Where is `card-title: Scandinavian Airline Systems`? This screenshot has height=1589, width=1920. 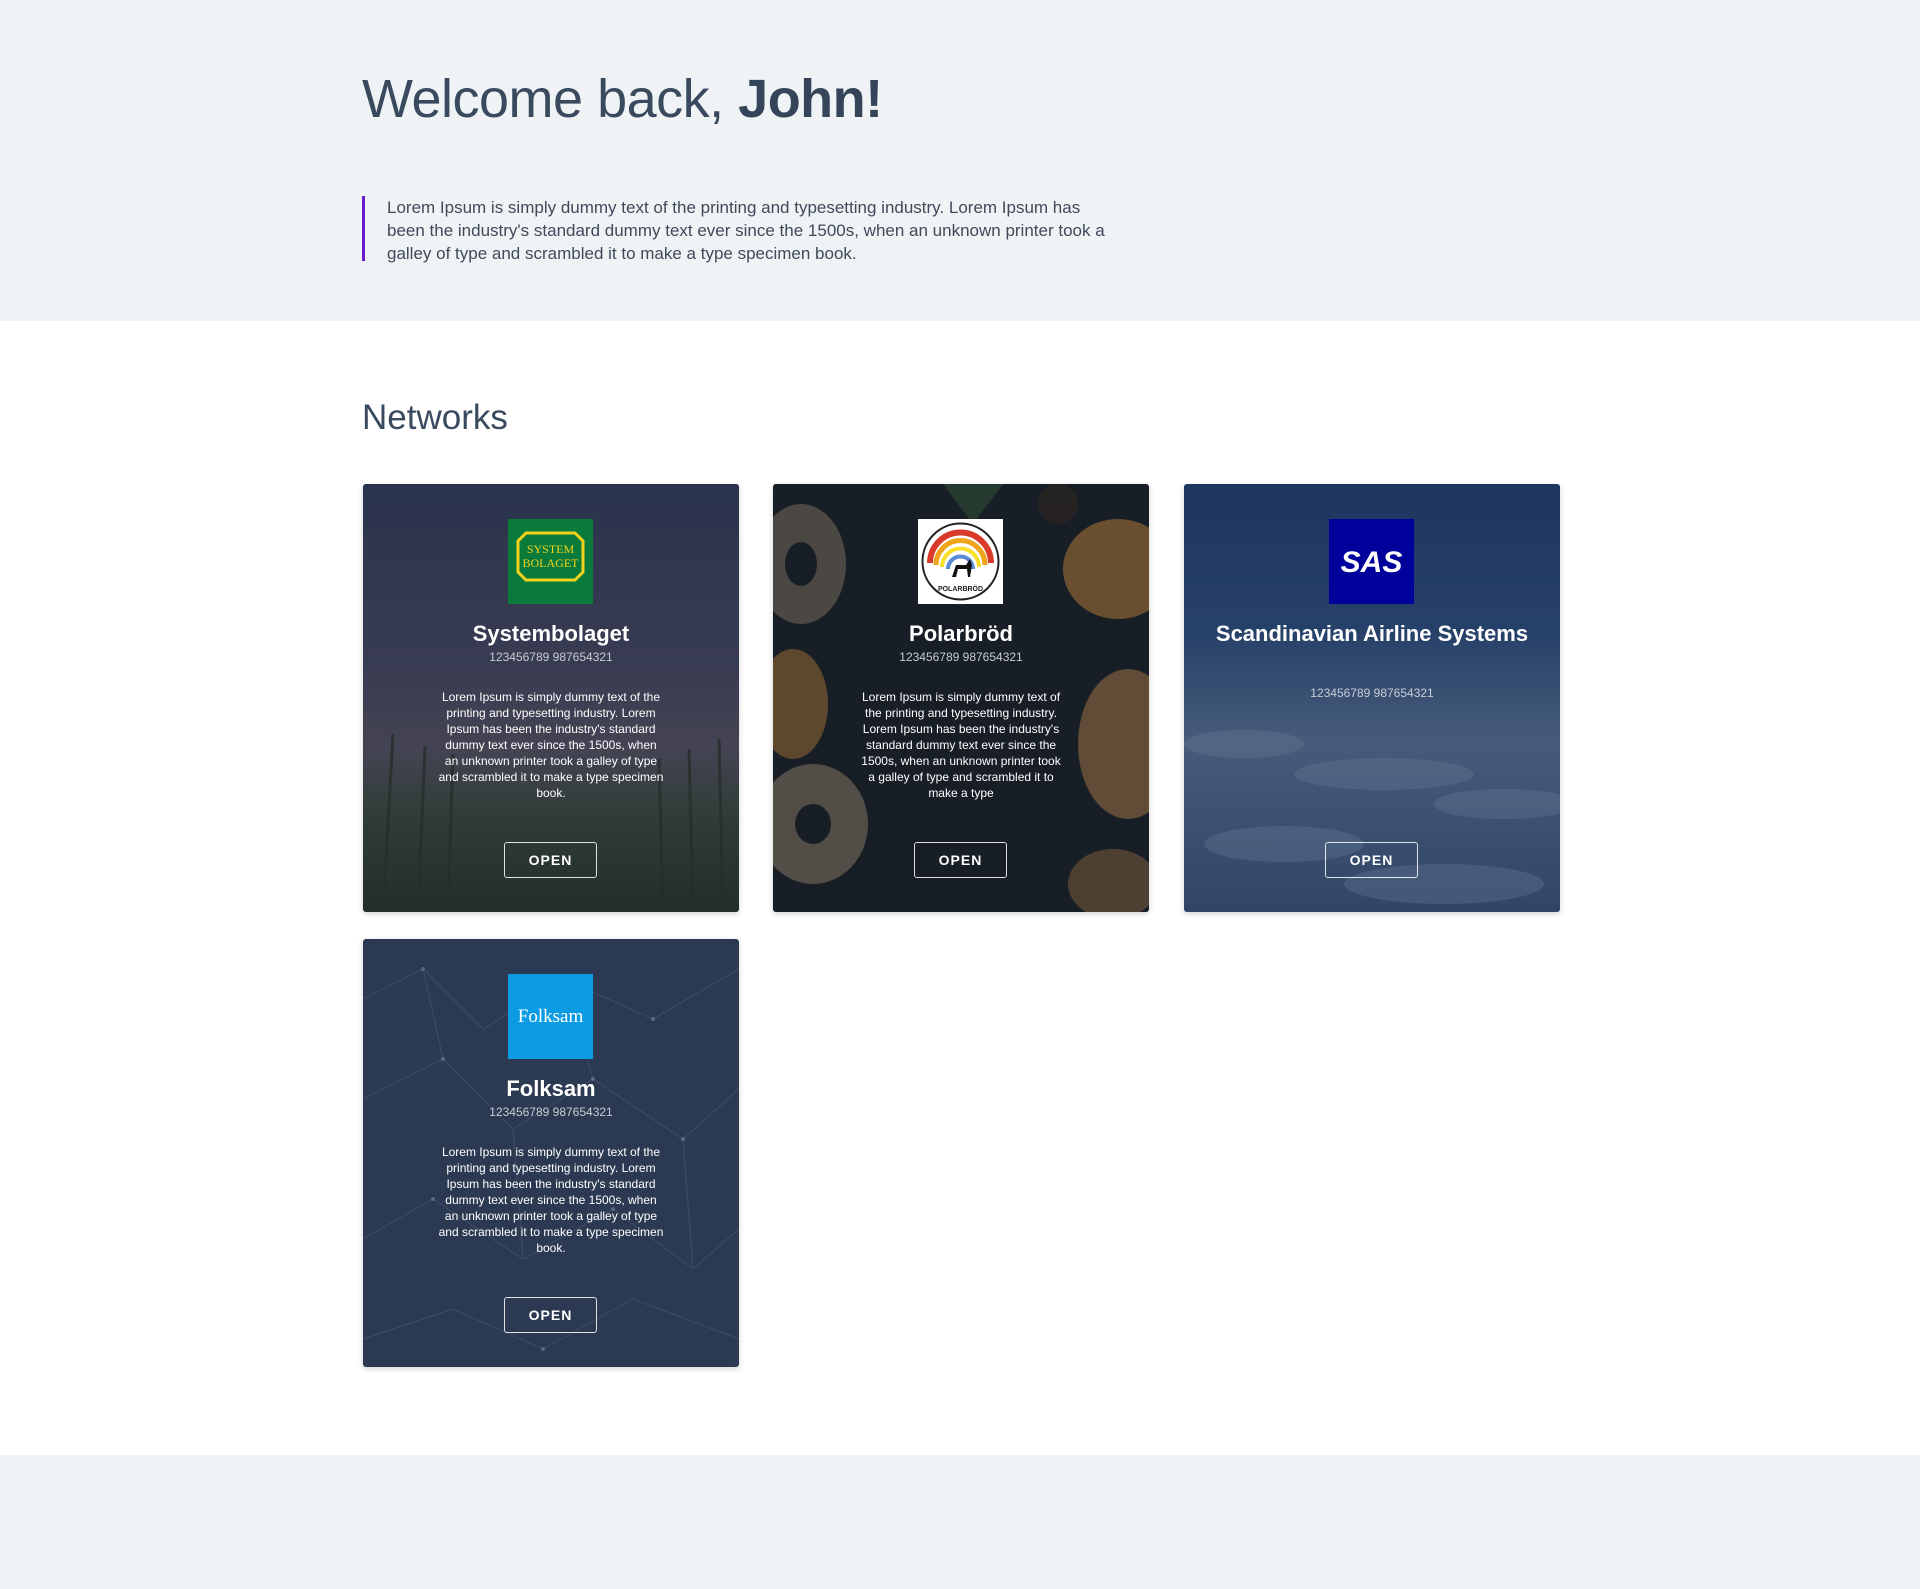
card-title: Scandinavian Airline Systems is located at coordinates (1372, 633).